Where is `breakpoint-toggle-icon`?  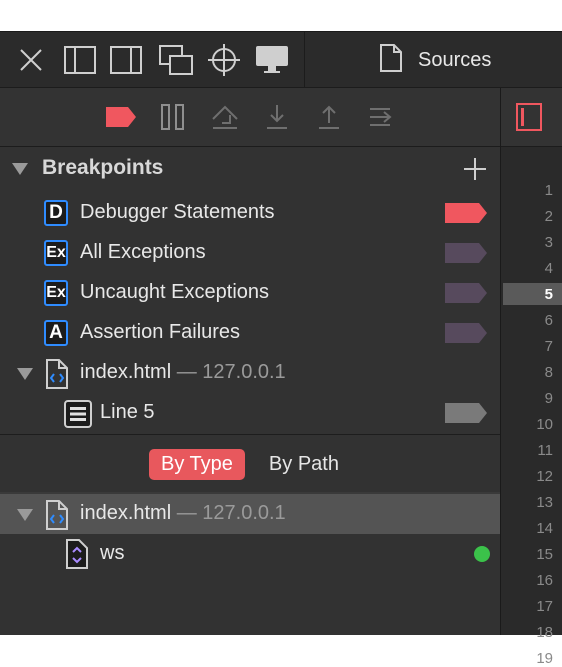 breakpoint-toggle-icon is located at coordinates (121, 117).